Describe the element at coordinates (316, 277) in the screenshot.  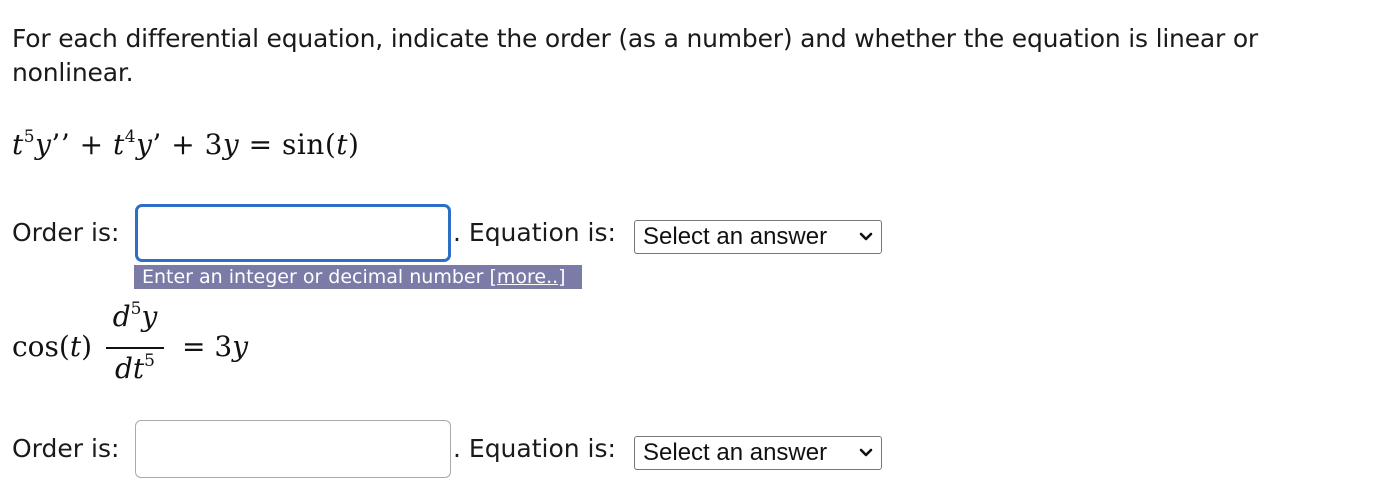
I see `hint-text: Enter an integer or decimal number` at that location.